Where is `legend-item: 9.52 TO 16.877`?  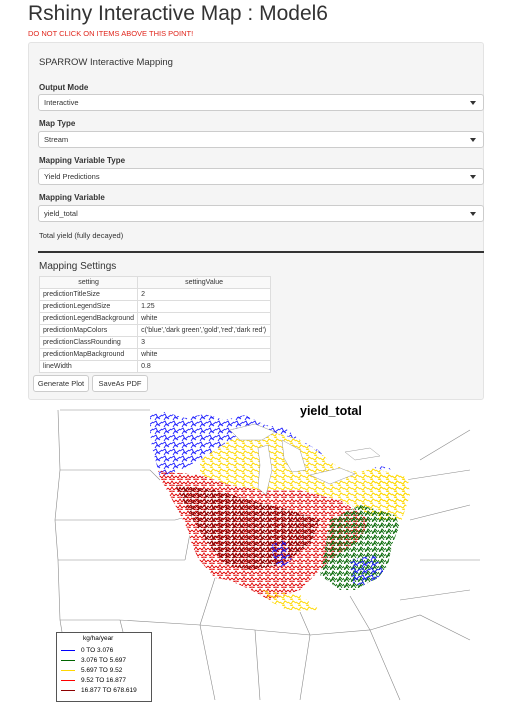
legend-item: 9.52 TO 16.877 is located at coordinates (93, 681).